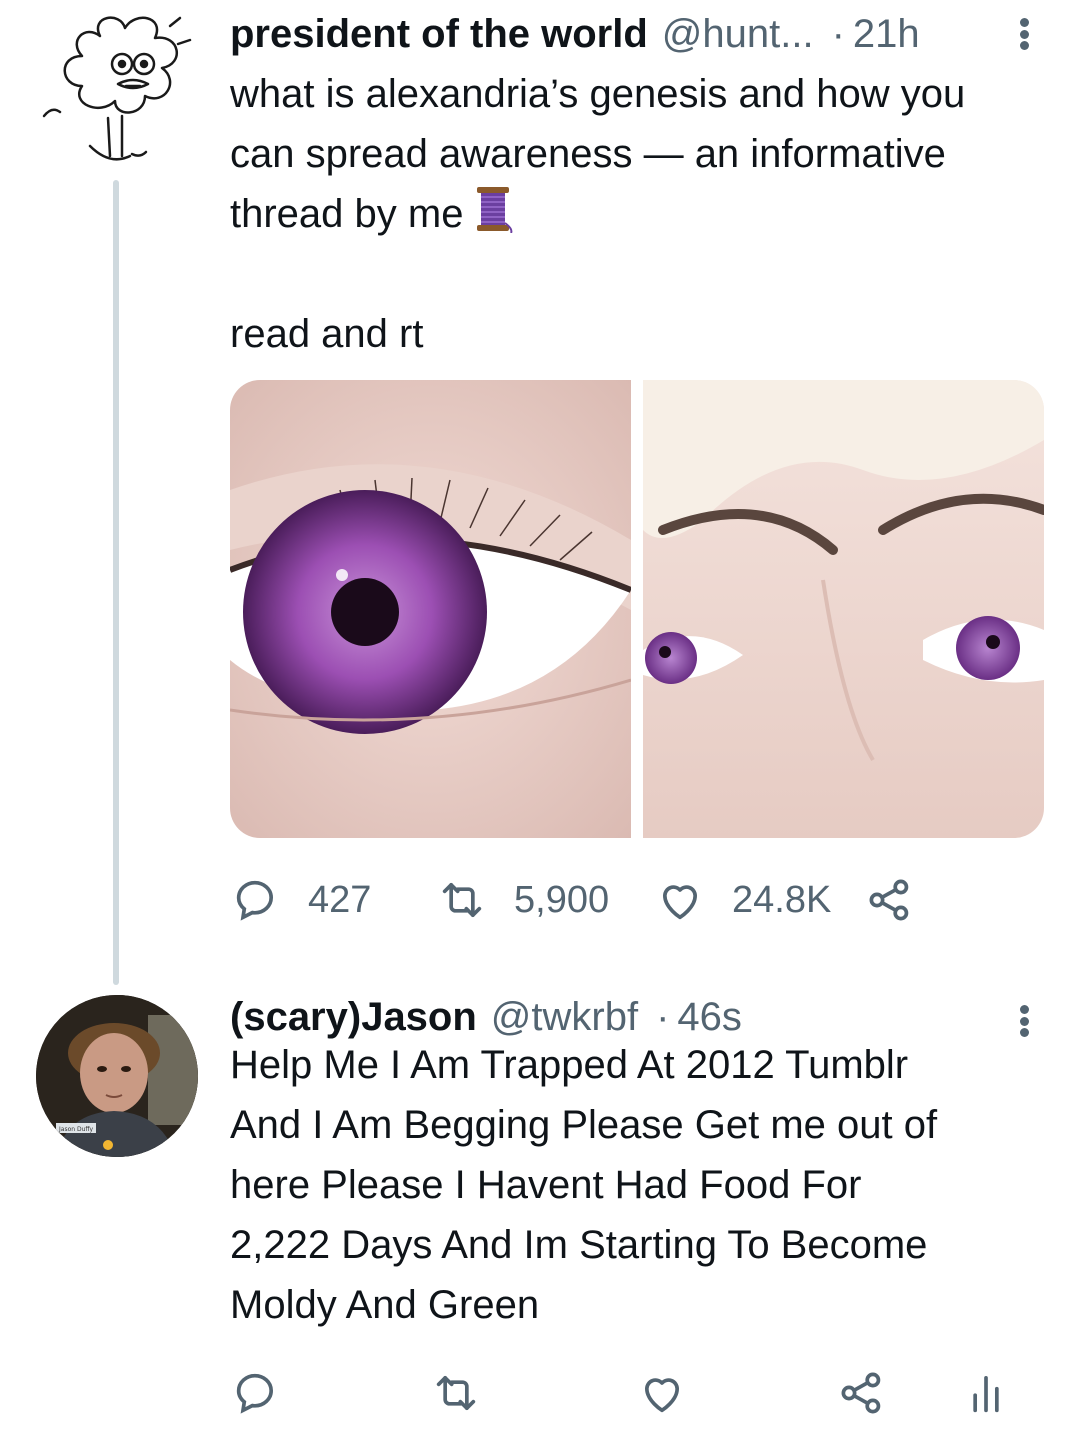  Describe the element at coordinates (439, 34) in the screenshot. I see `display-name: president of the world` at that location.